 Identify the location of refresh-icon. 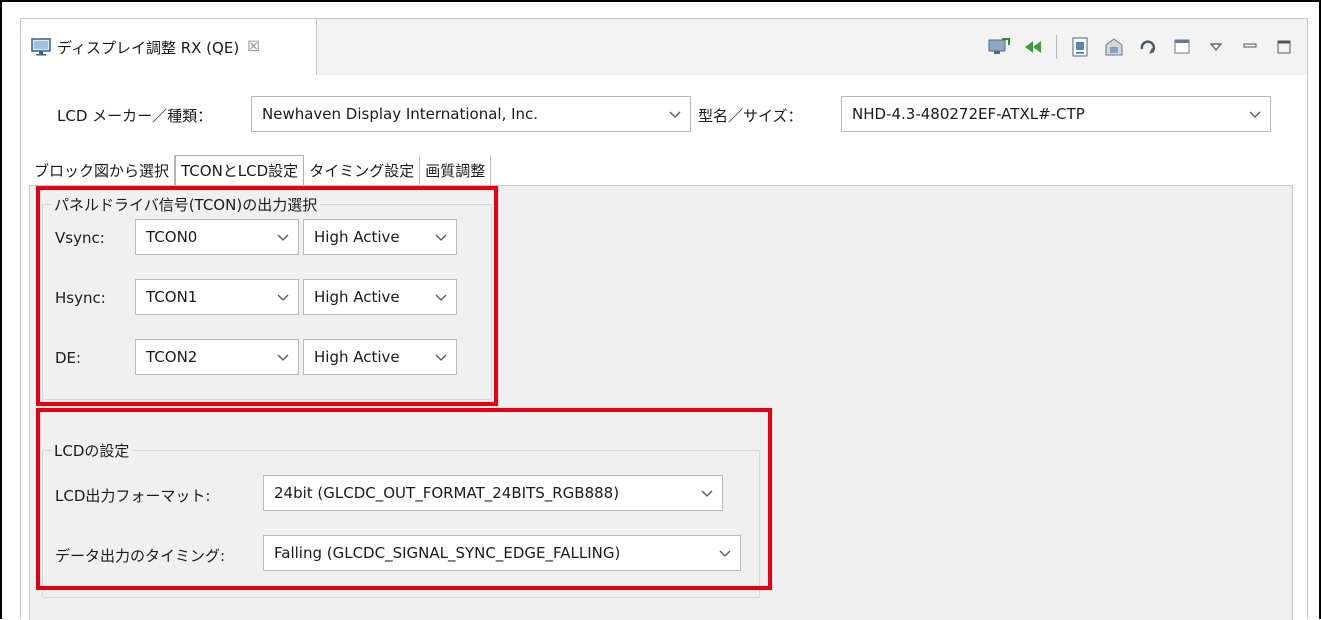
(1148, 47).